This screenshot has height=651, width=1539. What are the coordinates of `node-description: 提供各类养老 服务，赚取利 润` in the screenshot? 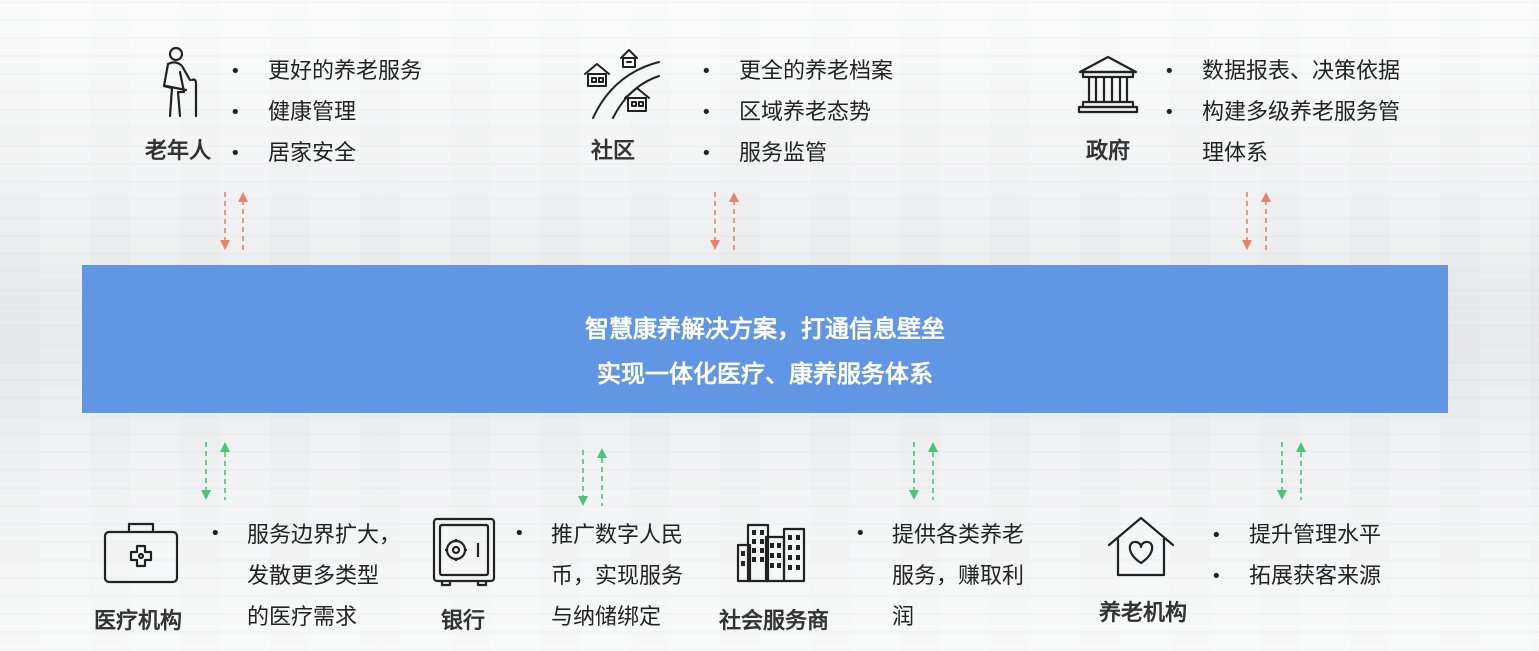 It's located at (958, 576).